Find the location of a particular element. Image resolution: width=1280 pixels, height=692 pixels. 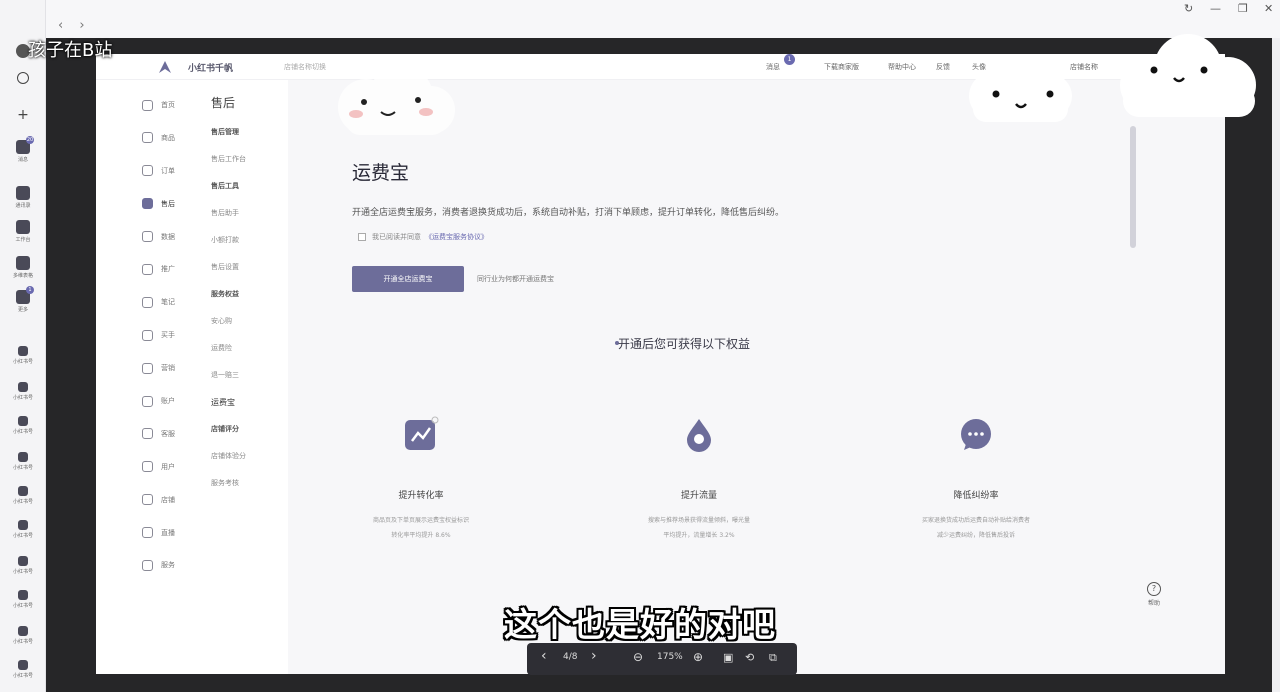

main-nav-home: 首页 is located at coordinates (172, 105).